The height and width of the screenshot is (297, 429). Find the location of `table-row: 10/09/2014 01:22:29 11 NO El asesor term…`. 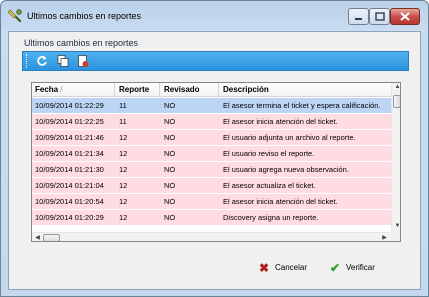

table-row: 10/09/2014 01:22:29 11 NO El asesor term… is located at coordinates (211, 105).